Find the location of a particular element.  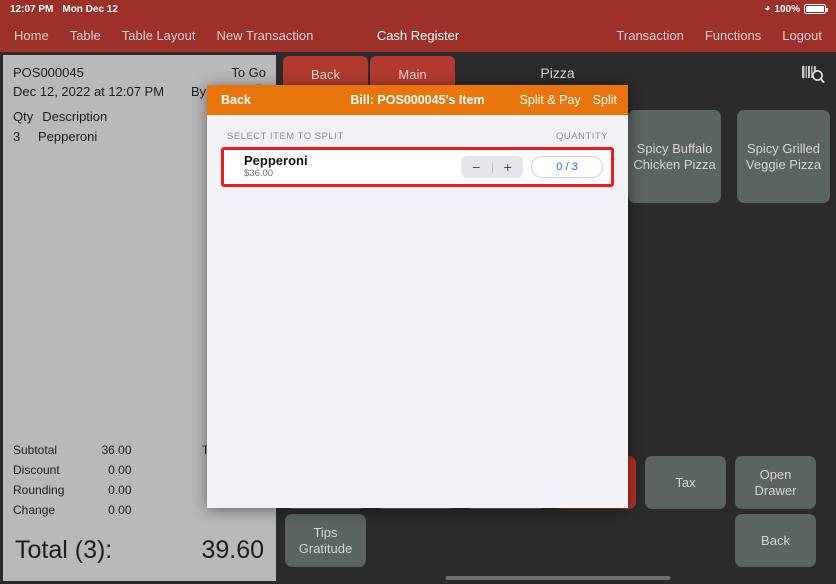

split-item-name: Pepperoni is located at coordinates (276, 160).